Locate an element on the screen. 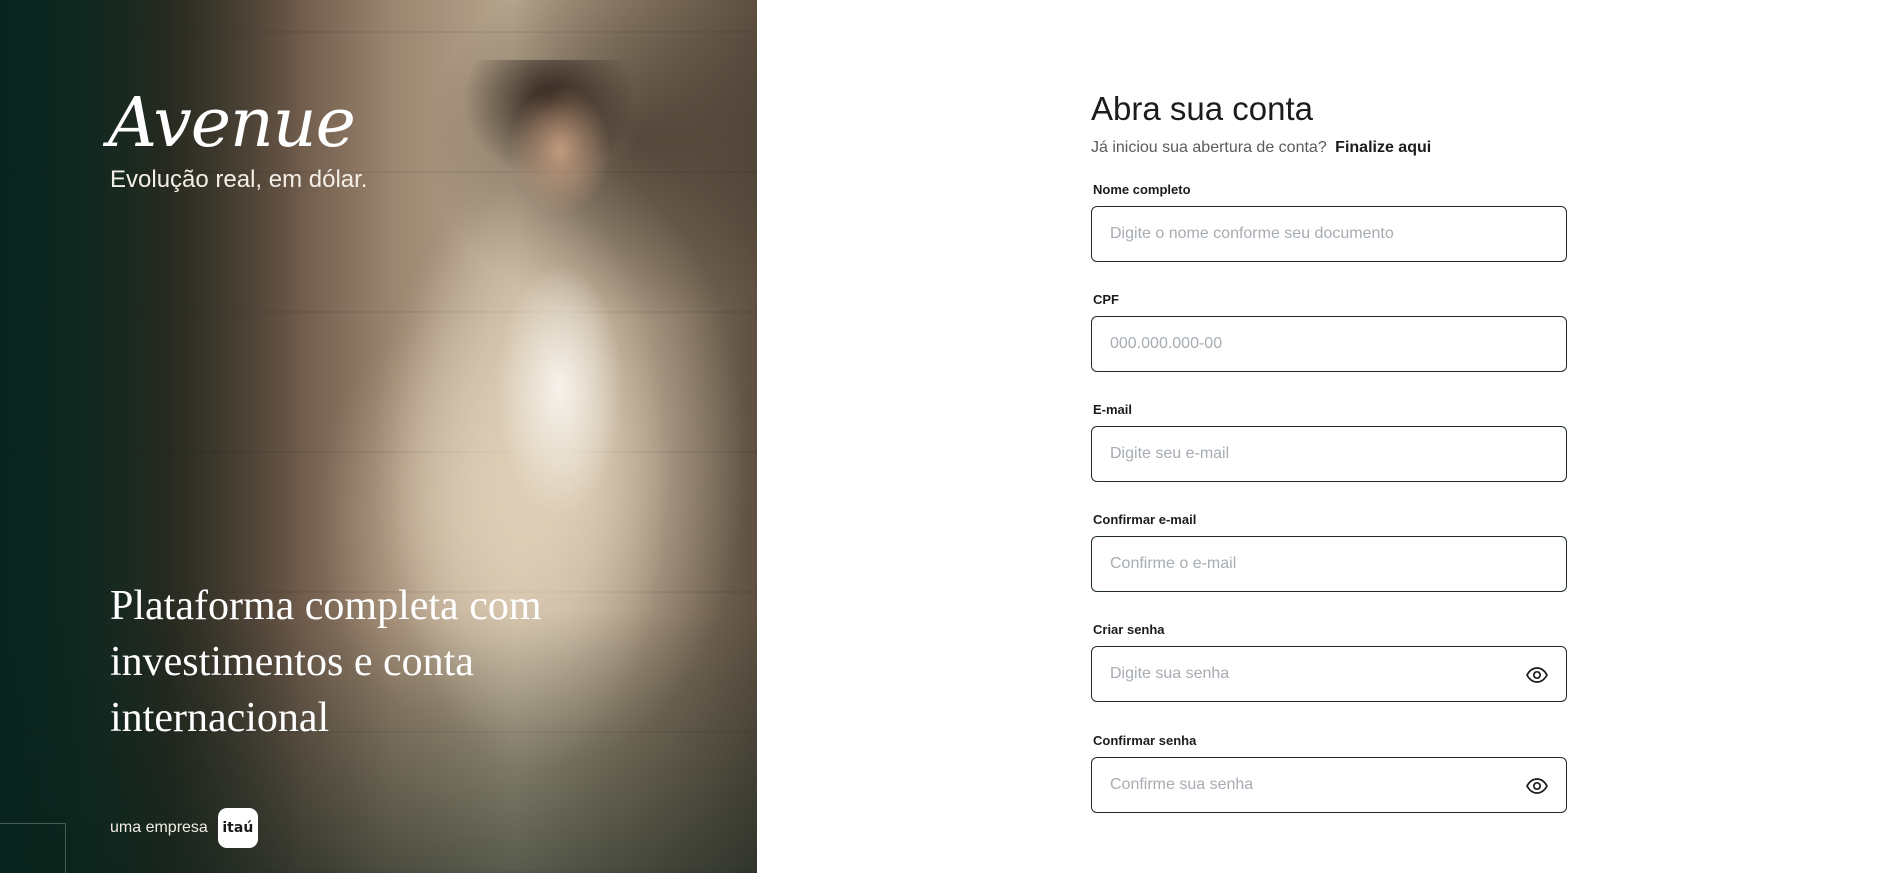  confirm-email-field is located at coordinates (1329, 564).